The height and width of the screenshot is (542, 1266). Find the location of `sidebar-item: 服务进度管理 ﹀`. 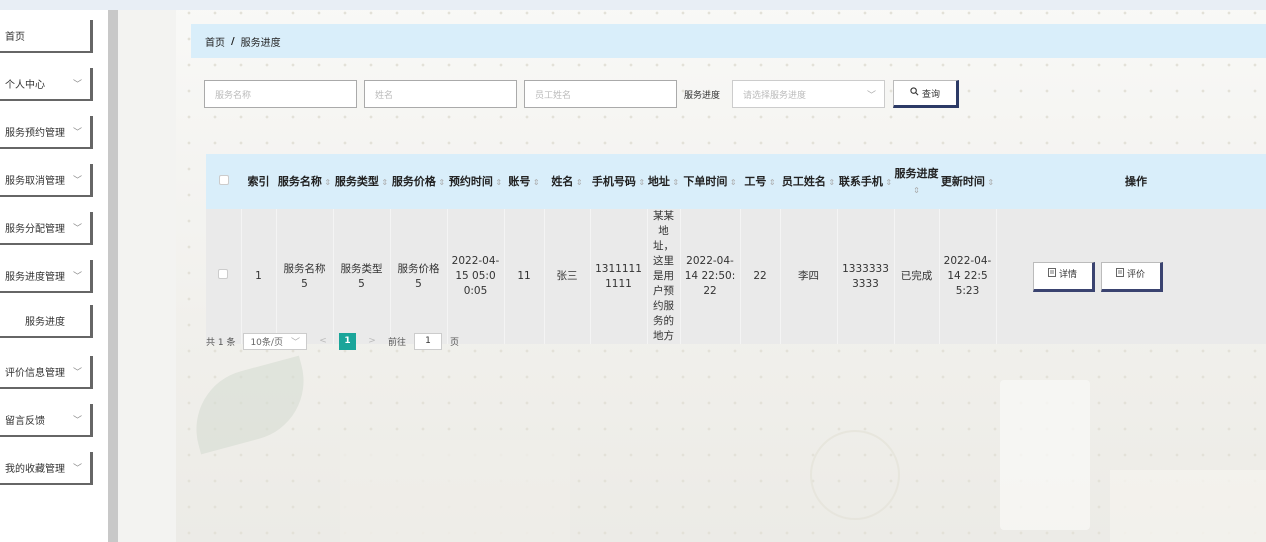

sidebar-item: 服务进度管理 ﹀ is located at coordinates (46, 276).